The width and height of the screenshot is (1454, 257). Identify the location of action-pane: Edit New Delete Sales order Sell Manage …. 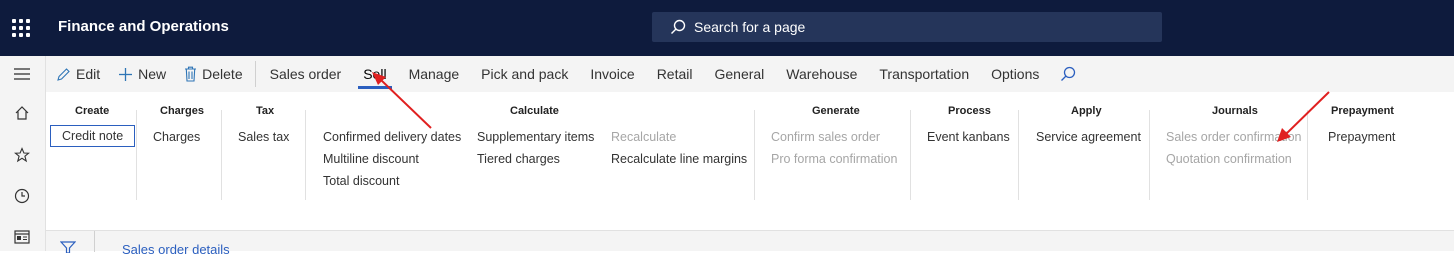
(750, 74).